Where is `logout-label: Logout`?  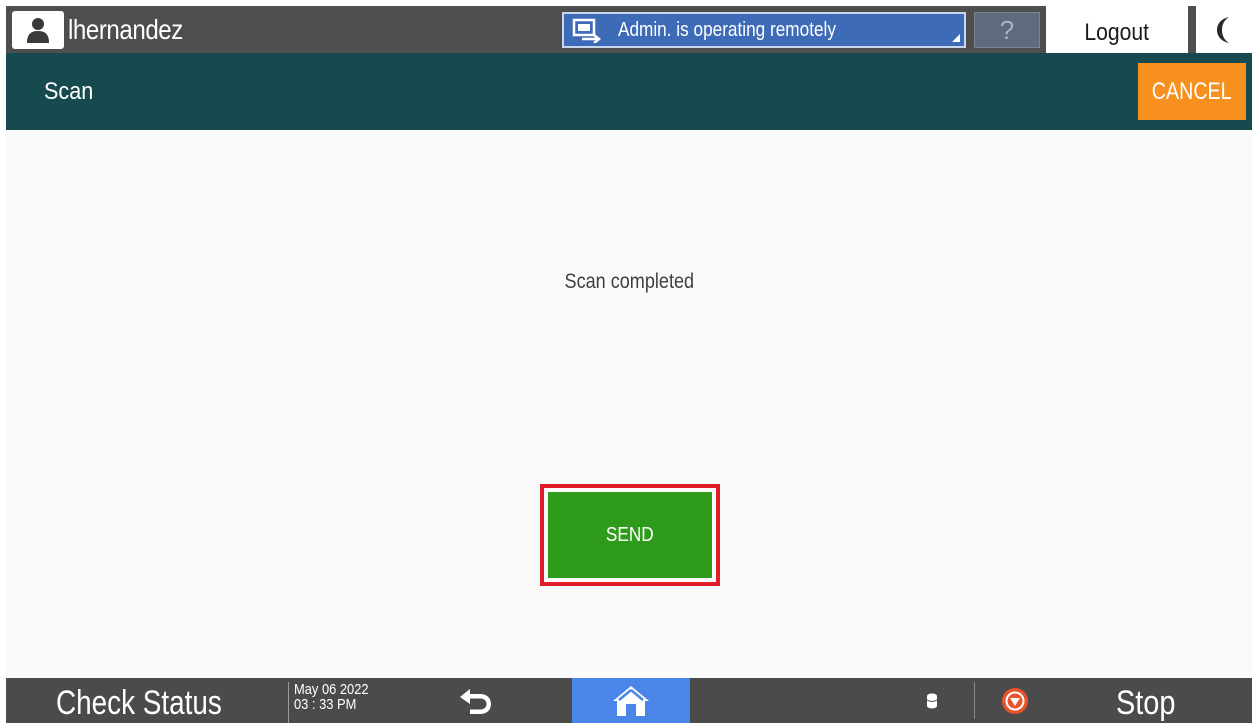
logout-label: Logout is located at coordinates (1117, 32).